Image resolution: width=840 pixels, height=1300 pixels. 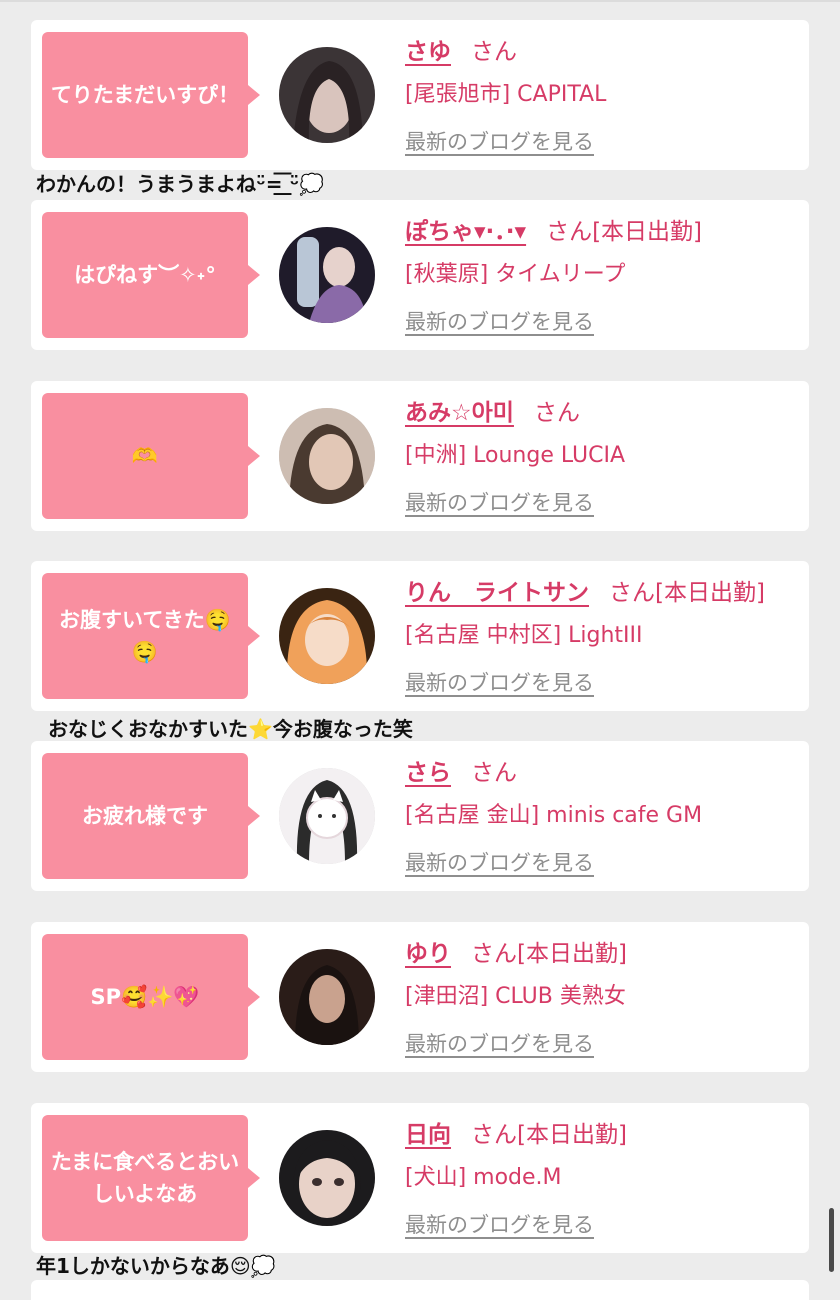 I want to click on message-bubble: お腹すいてきた🤤🤤, so click(x=151, y=636).